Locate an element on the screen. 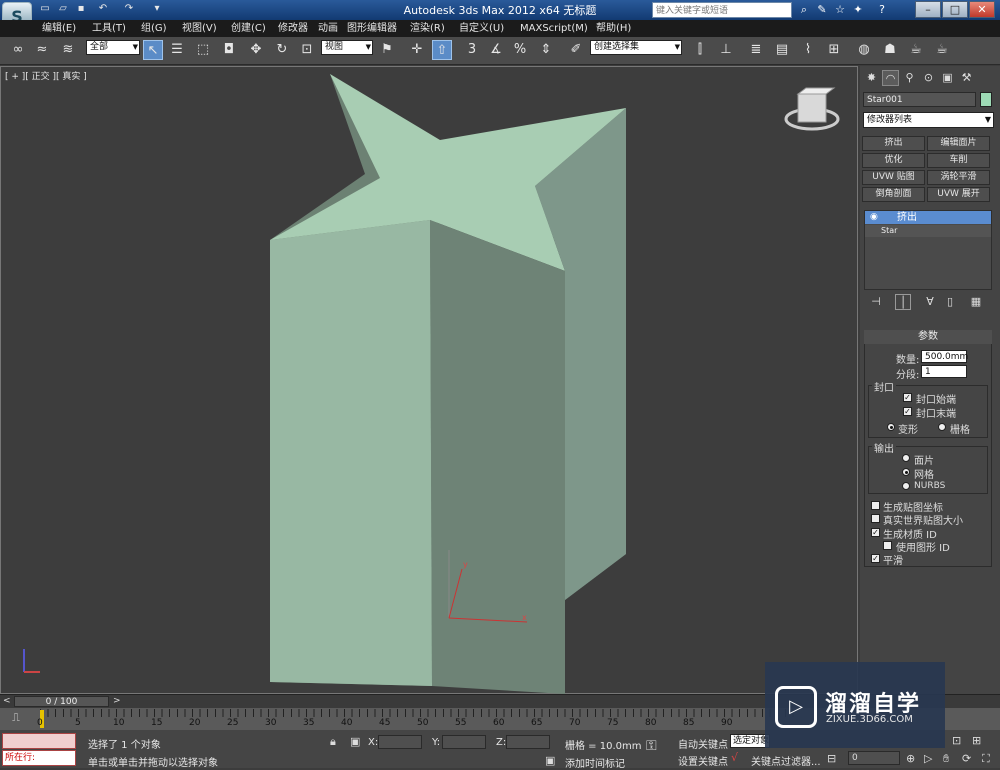  binoculars-icon: ⌕ is located at coordinates (804, 10).